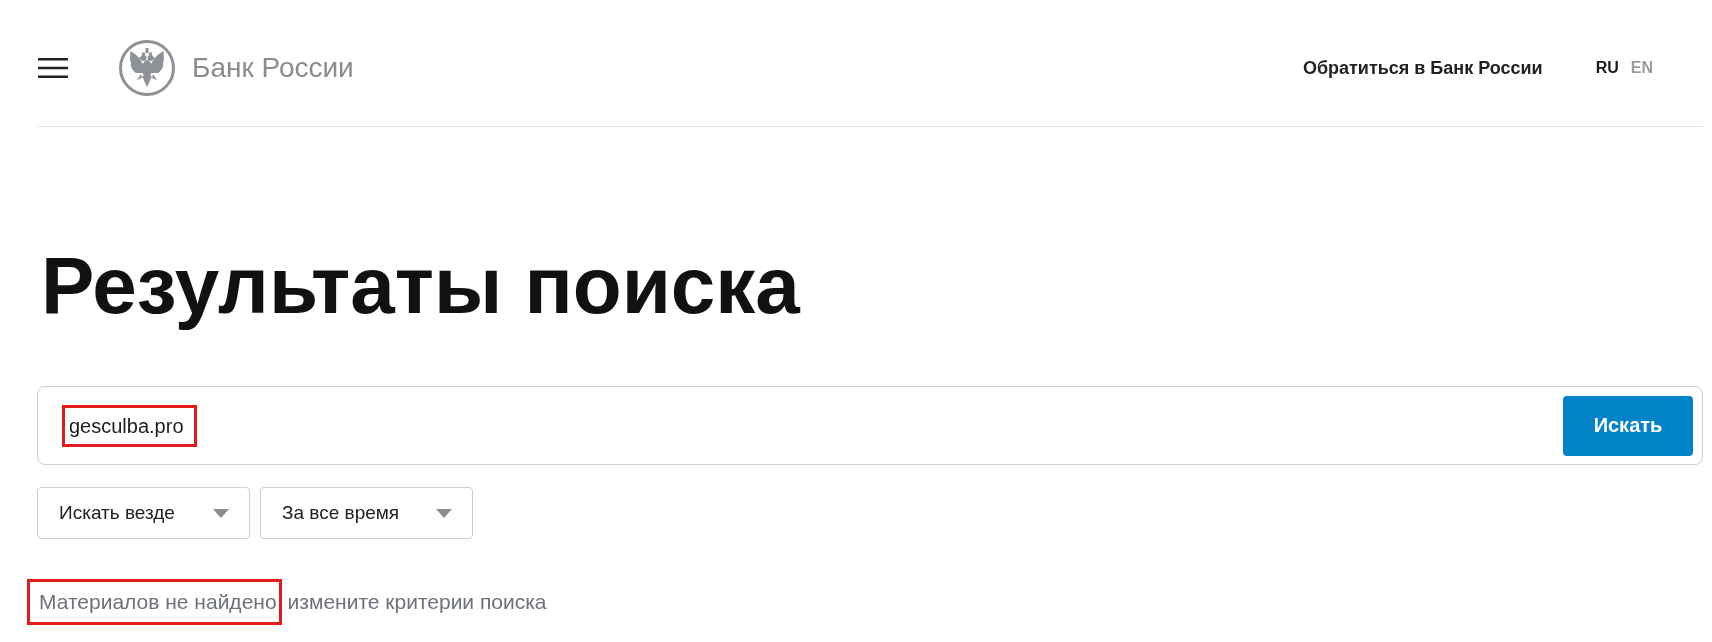 The image size is (1712, 642). What do you see at coordinates (53, 68) in the screenshot?
I see `menu-icon` at bounding box center [53, 68].